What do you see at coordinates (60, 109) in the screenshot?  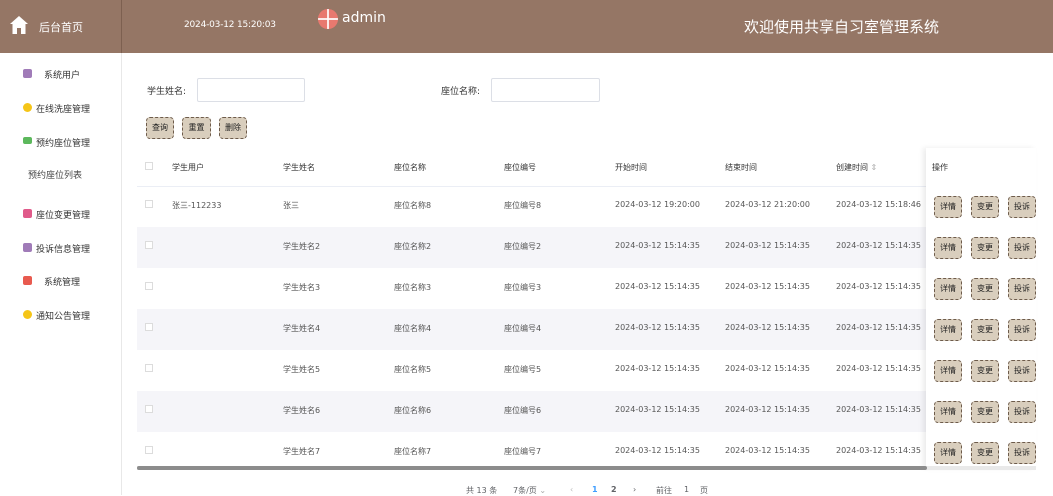 I see `sidebar-item-online-seats: 在线洗座管理` at bounding box center [60, 109].